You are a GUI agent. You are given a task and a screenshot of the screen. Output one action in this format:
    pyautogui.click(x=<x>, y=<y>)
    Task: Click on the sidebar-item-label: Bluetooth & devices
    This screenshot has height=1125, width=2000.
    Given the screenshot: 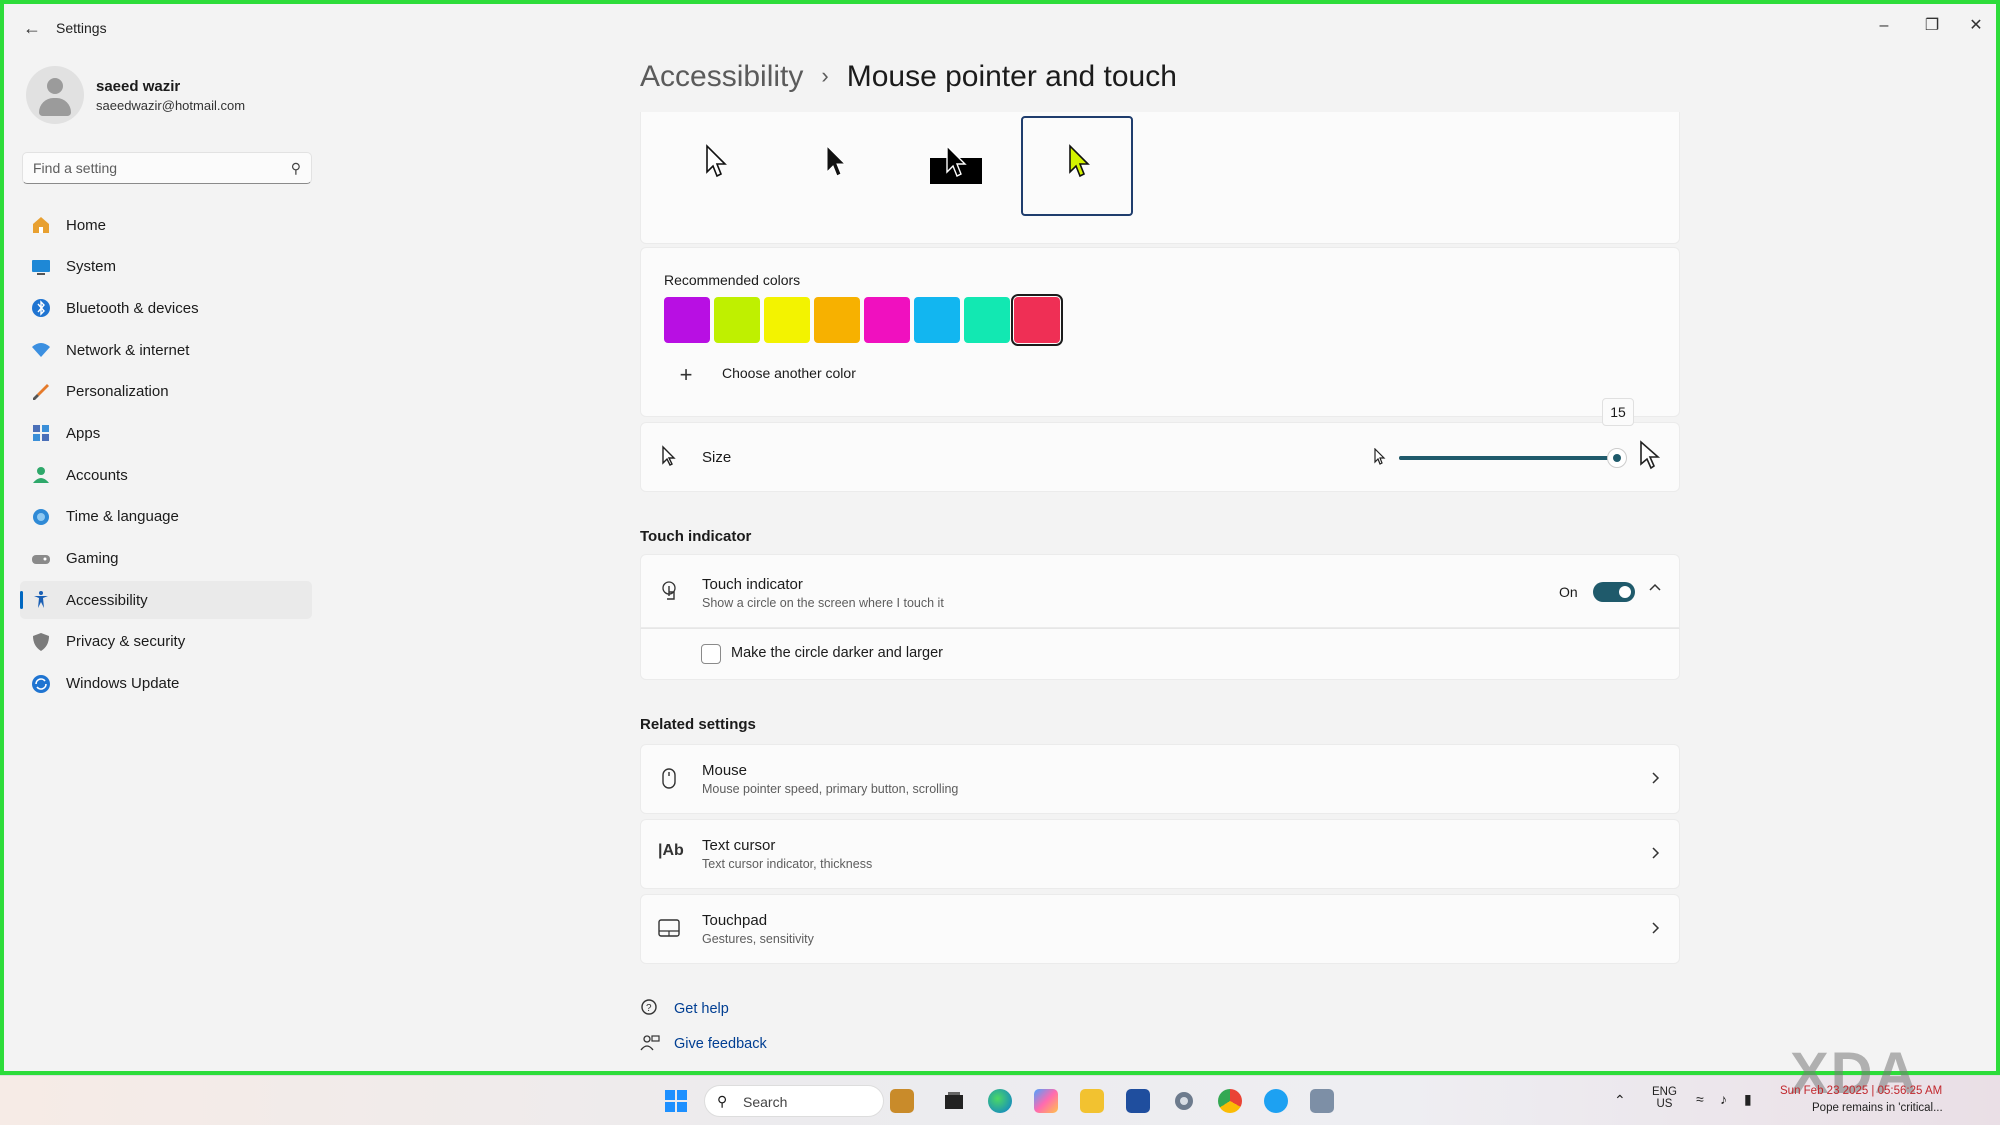 What is the action you would take?
    pyautogui.click(x=132, y=308)
    